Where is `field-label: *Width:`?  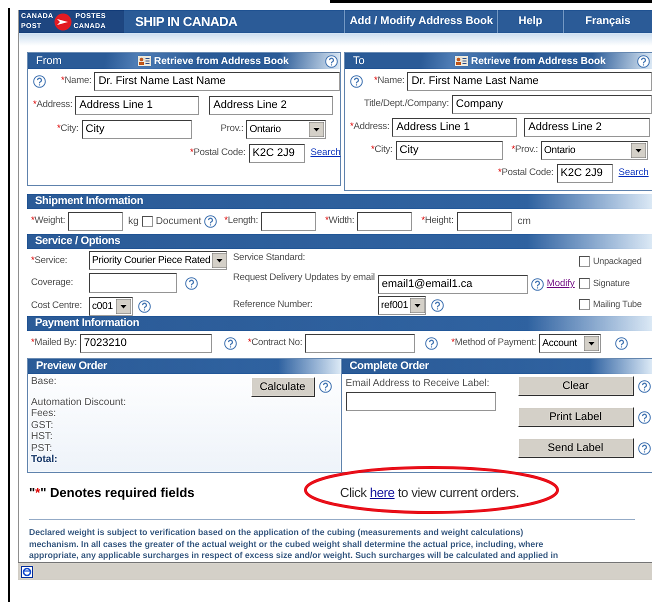
field-label: *Width: is located at coordinates (339, 221).